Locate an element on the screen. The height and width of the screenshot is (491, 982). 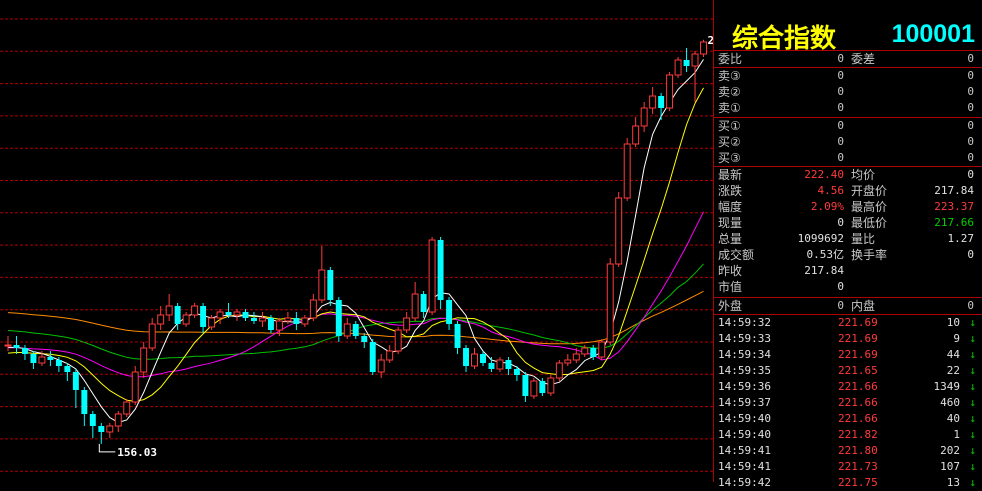
outer-value: 0 is located at coordinates (840, 305).